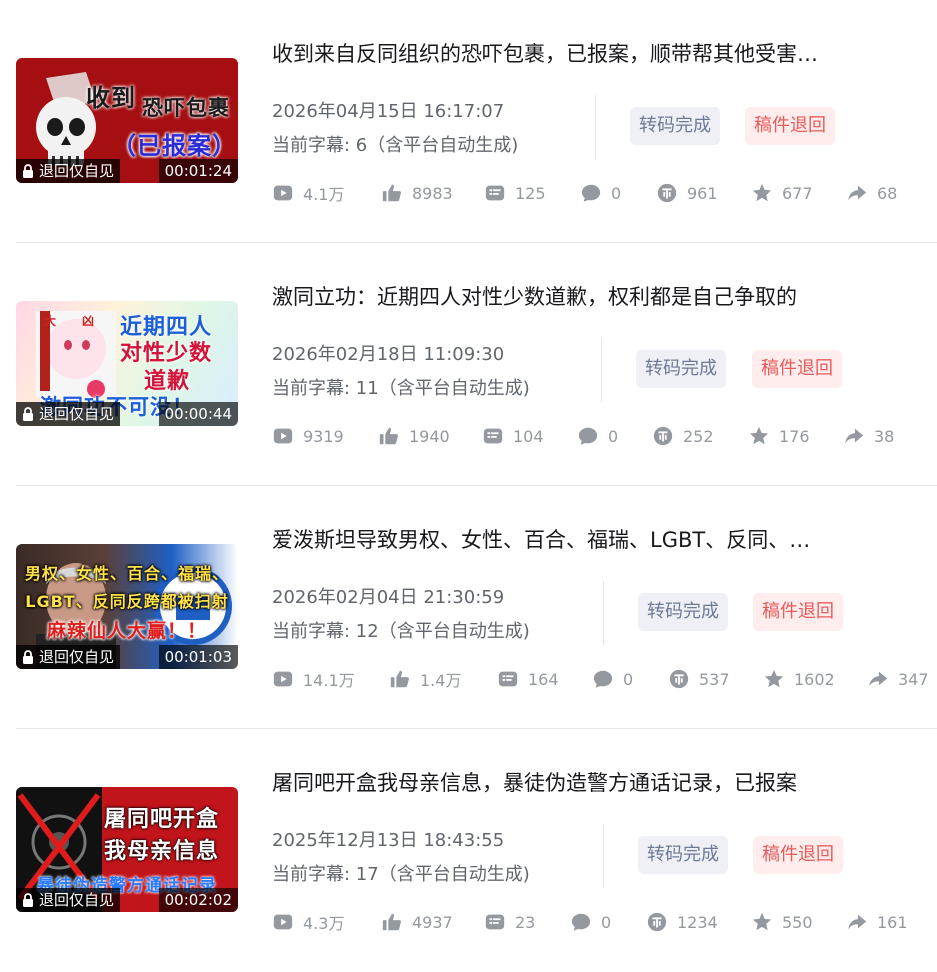 The width and height of the screenshot is (937, 972). I want to click on play-count: 4.3万, so click(308, 922).